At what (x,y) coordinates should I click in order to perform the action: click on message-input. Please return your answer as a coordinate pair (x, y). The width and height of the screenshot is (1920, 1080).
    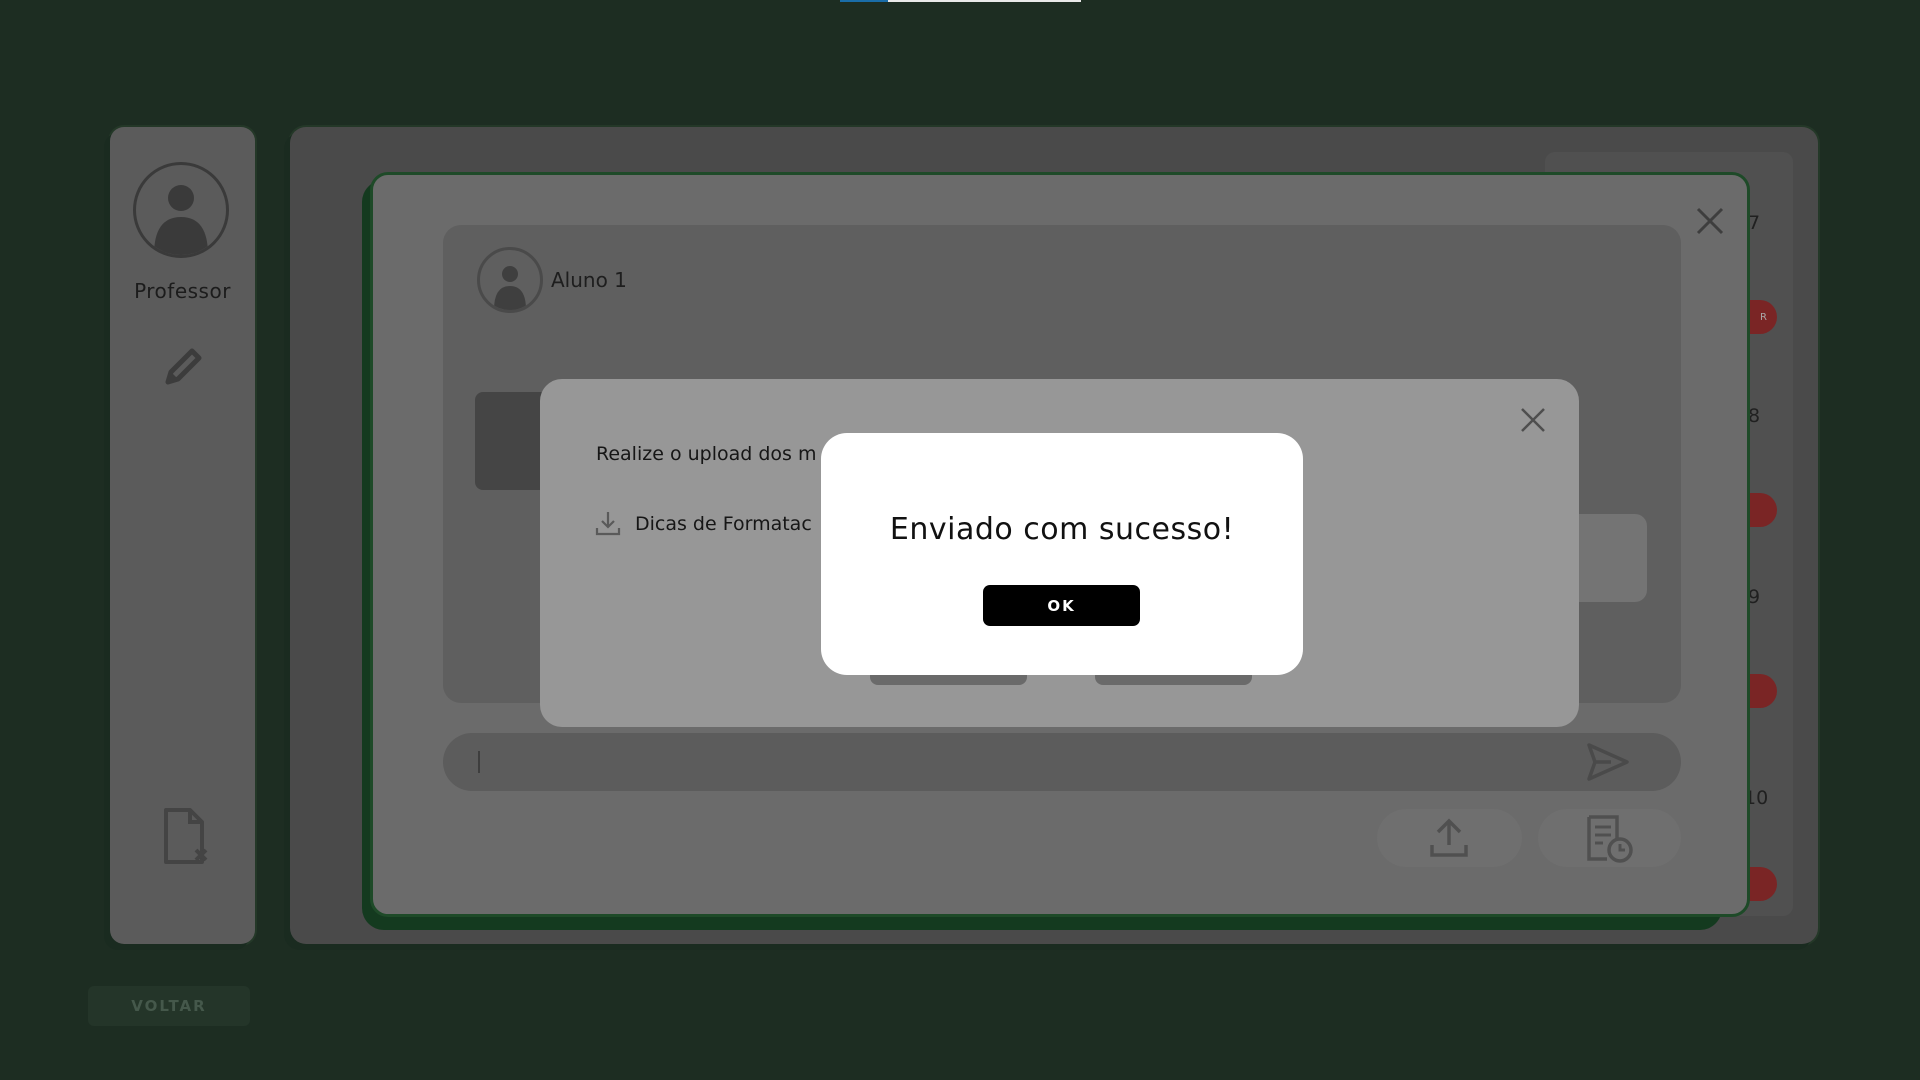
    Looking at the image, I should click on (1062, 762).